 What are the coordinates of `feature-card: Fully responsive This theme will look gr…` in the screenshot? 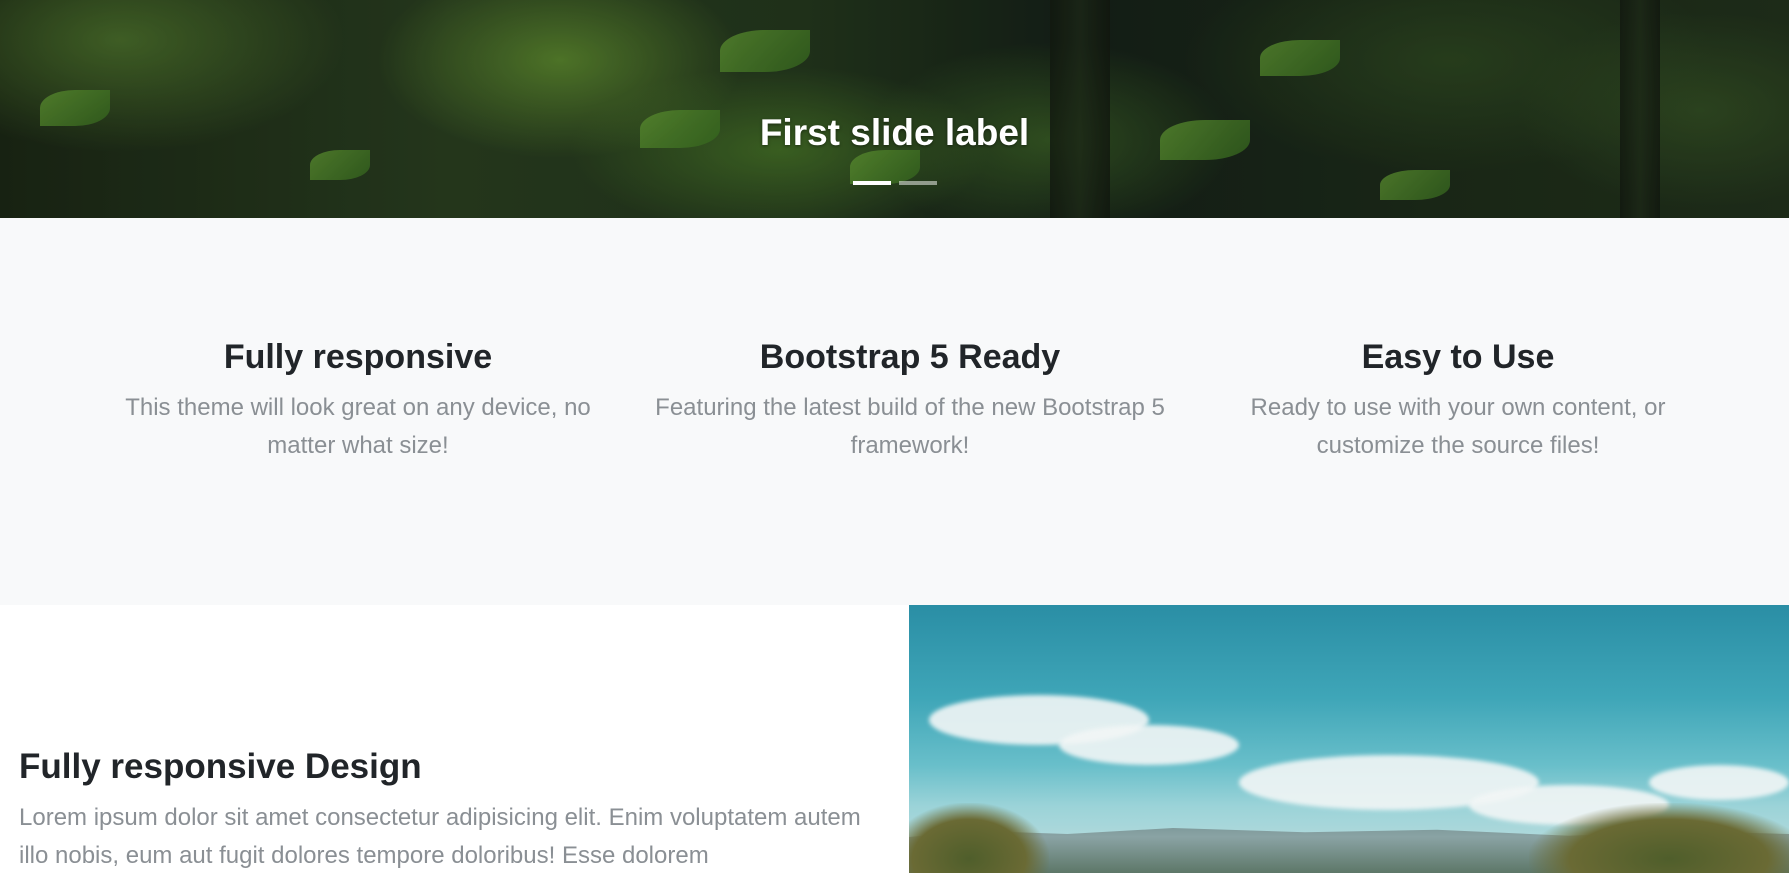 It's located at (358, 401).